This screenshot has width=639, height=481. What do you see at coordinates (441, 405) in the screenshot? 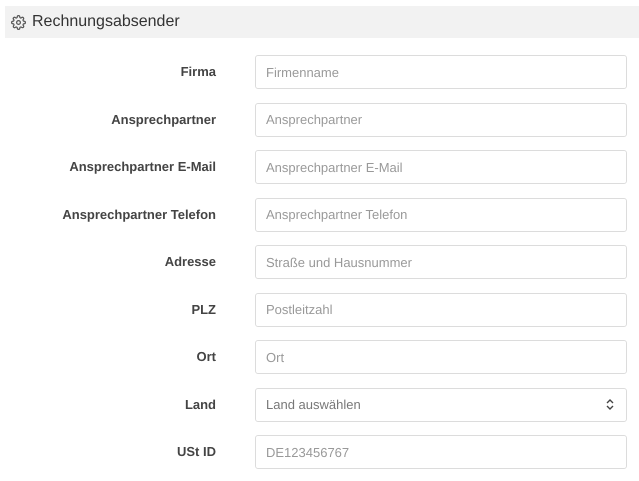
I see `select-field: Land auswählen` at bounding box center [441, 405].